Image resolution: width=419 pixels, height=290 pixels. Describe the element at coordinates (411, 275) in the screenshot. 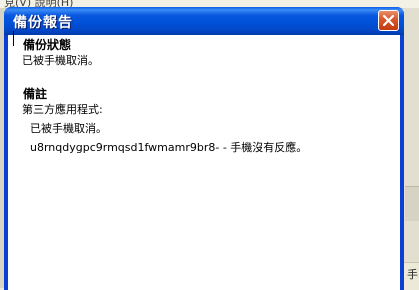

I see `background-status-fragment: 手` at that location.